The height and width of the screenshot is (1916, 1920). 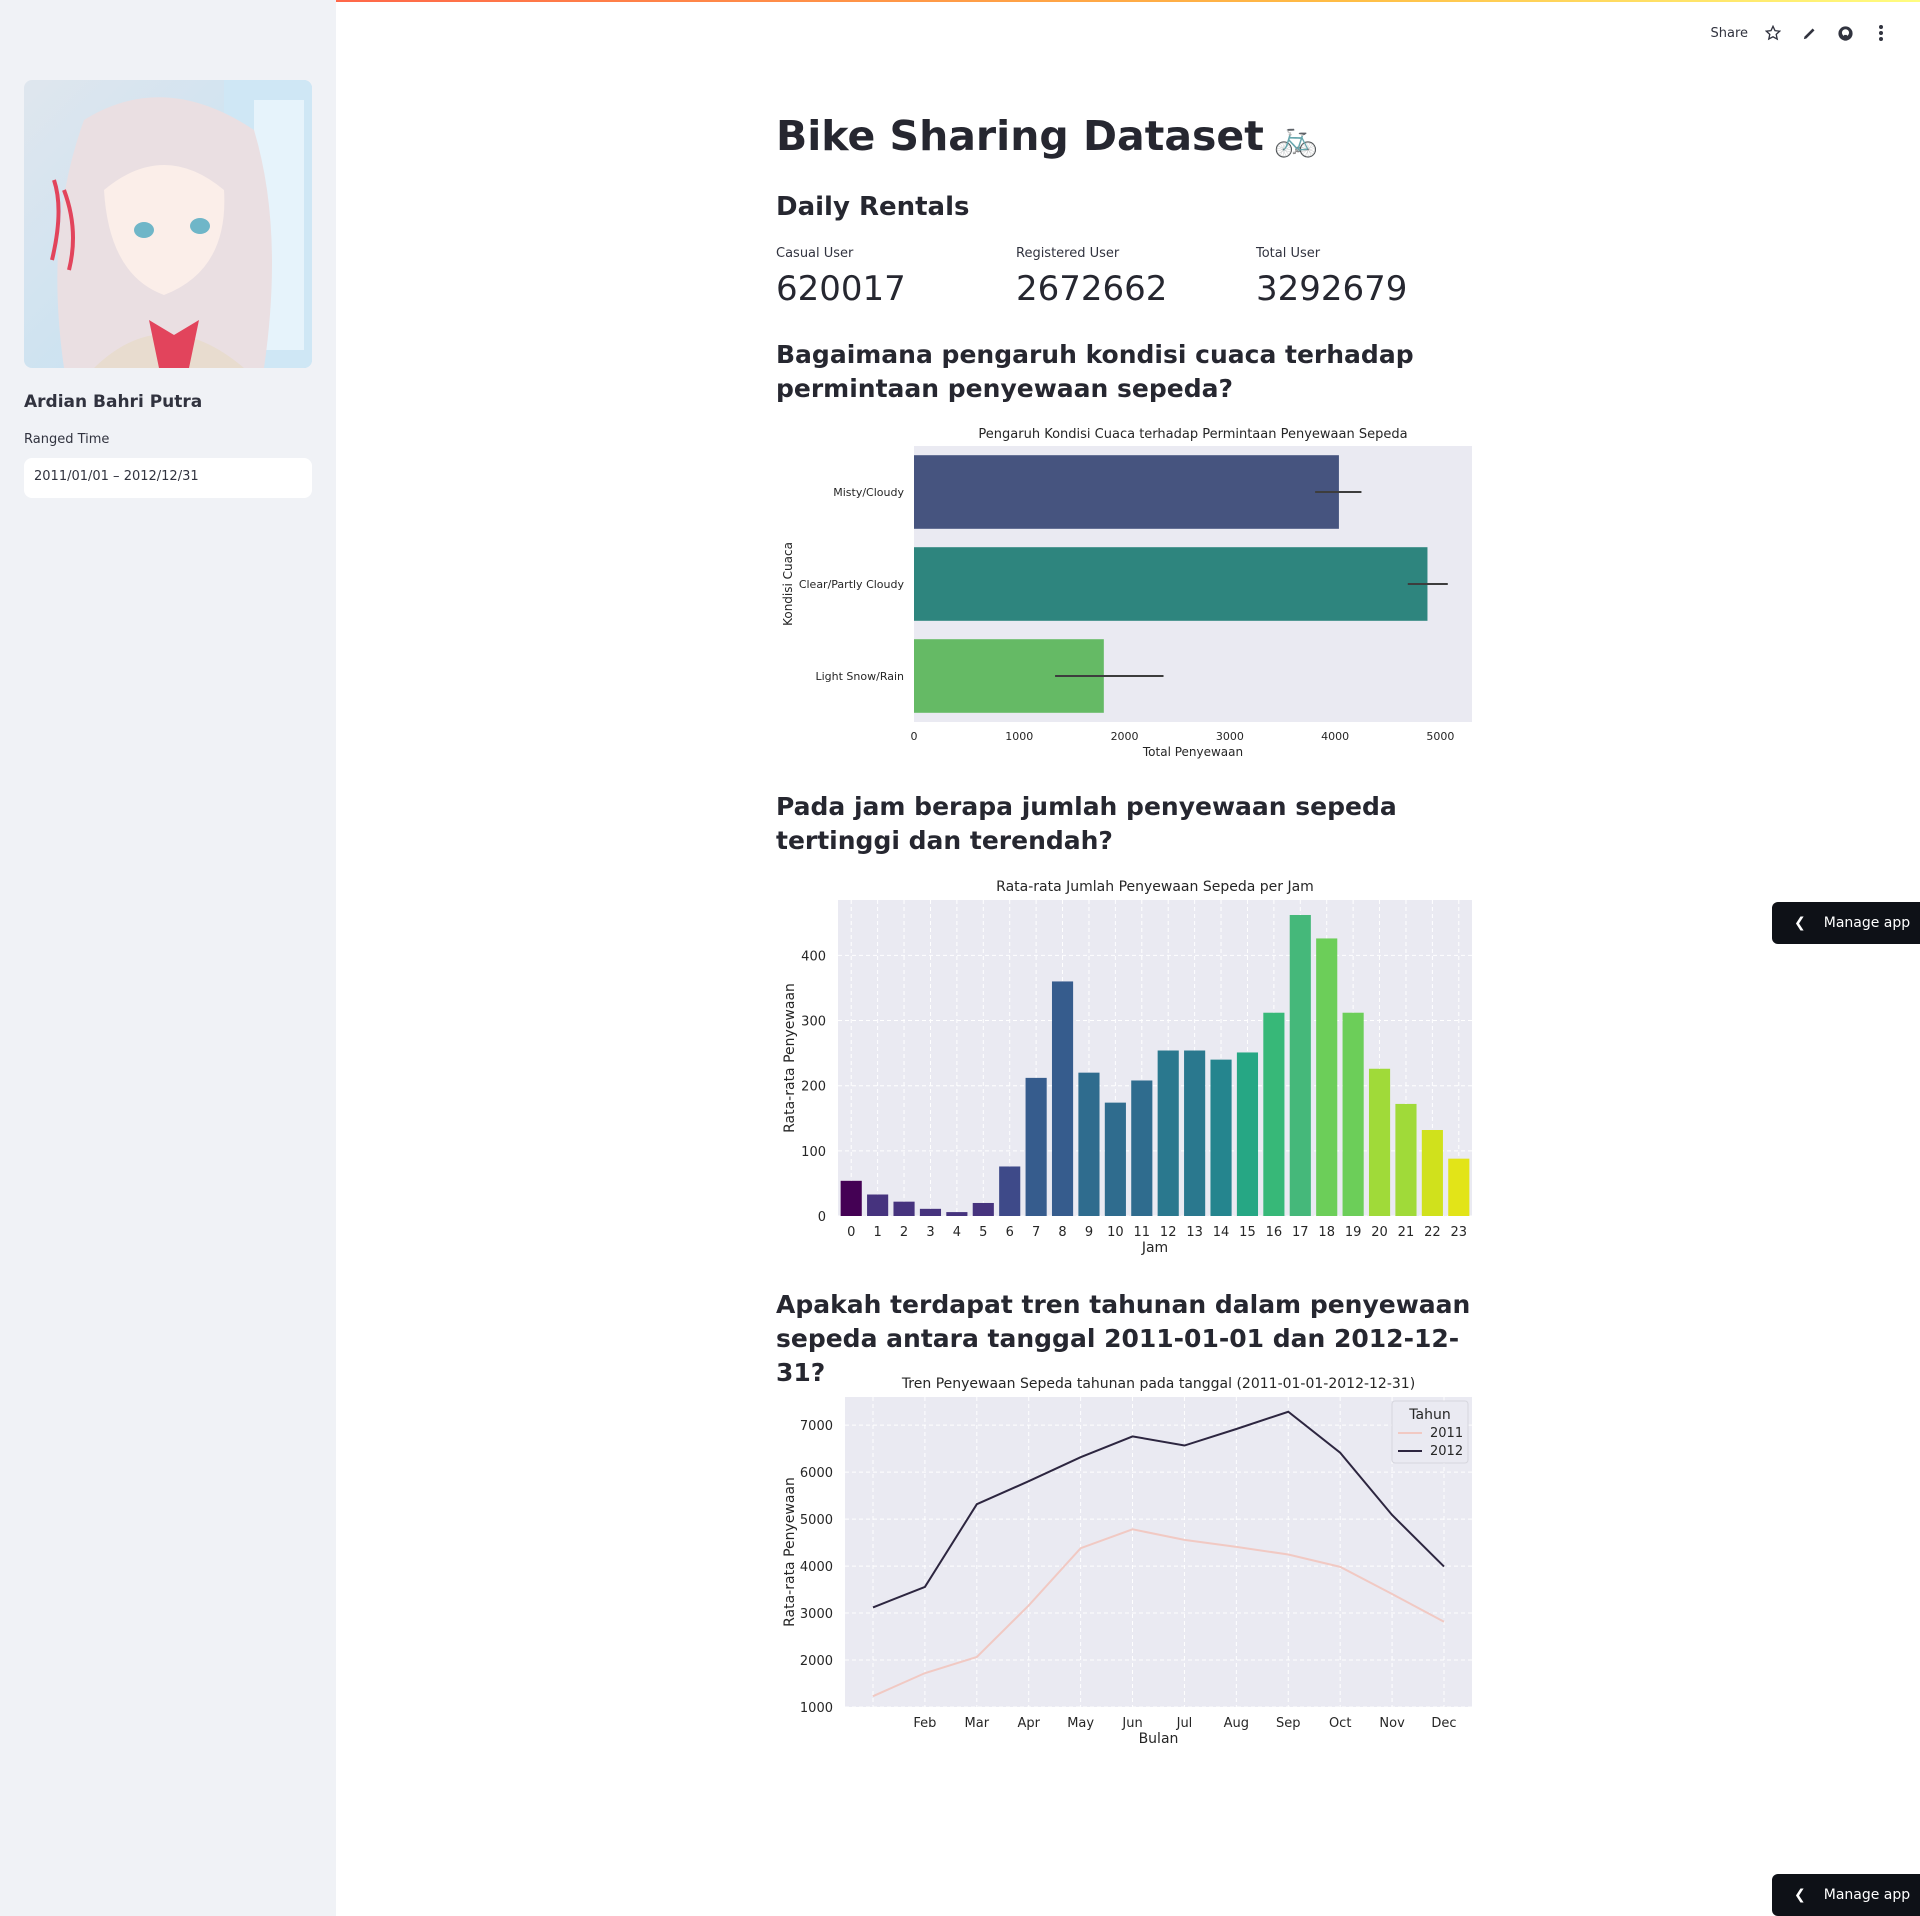 I want to click on x-tick-label: 17, so click(x=1300, y=1232).